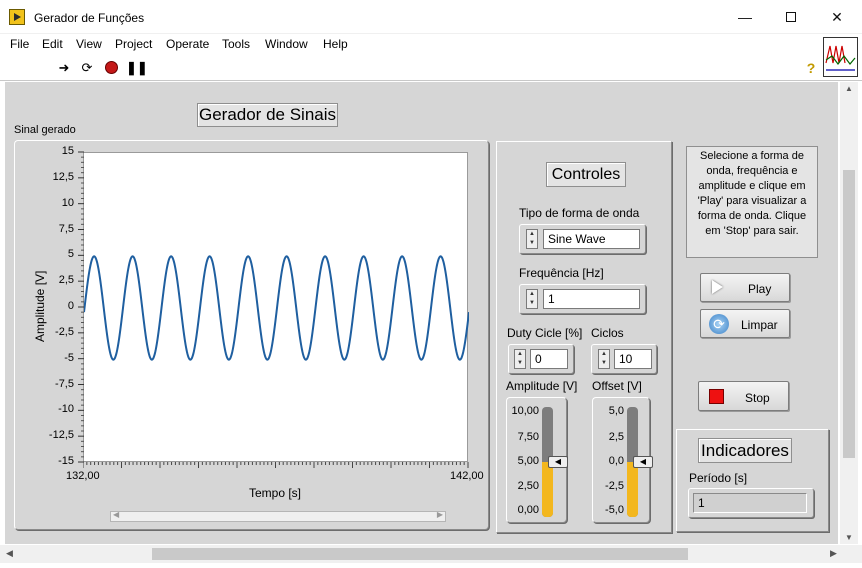 Image resolution: width=862 pixels, height=568 pixels. I want to click on y-tick-label: 7,5, so click(66, 228).